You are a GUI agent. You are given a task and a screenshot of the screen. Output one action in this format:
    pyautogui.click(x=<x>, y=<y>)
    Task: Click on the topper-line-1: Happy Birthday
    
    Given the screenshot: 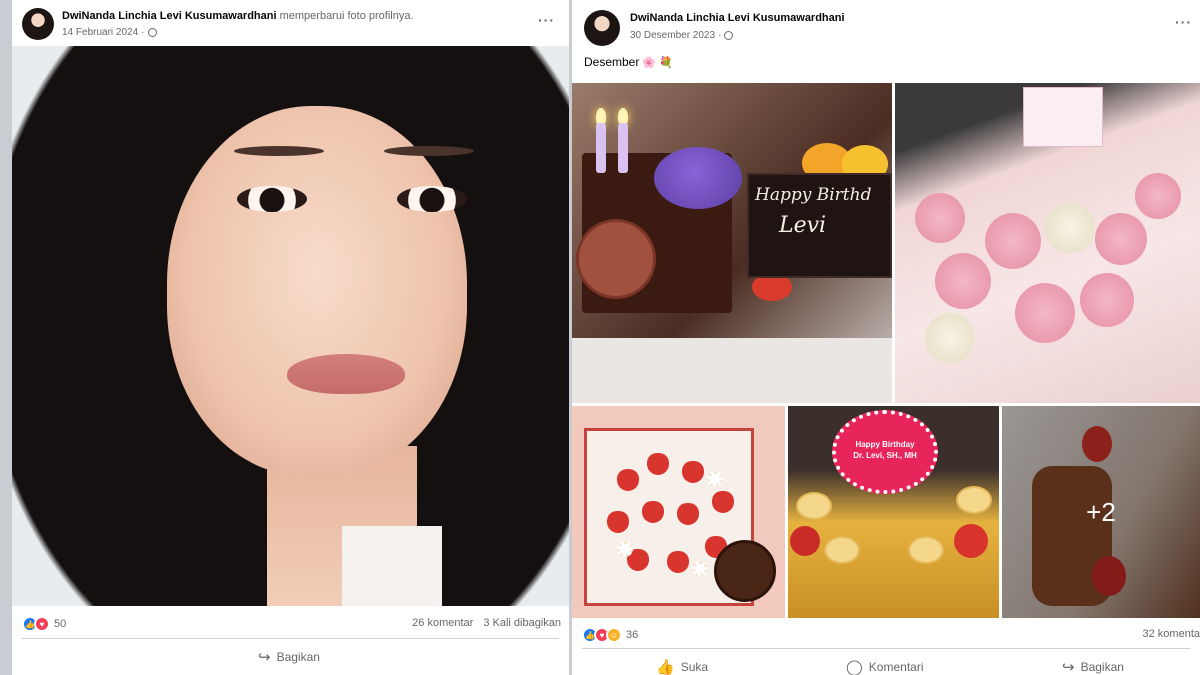 What is the action you would take?
    pyautogui.click(x=885, y=444)
    